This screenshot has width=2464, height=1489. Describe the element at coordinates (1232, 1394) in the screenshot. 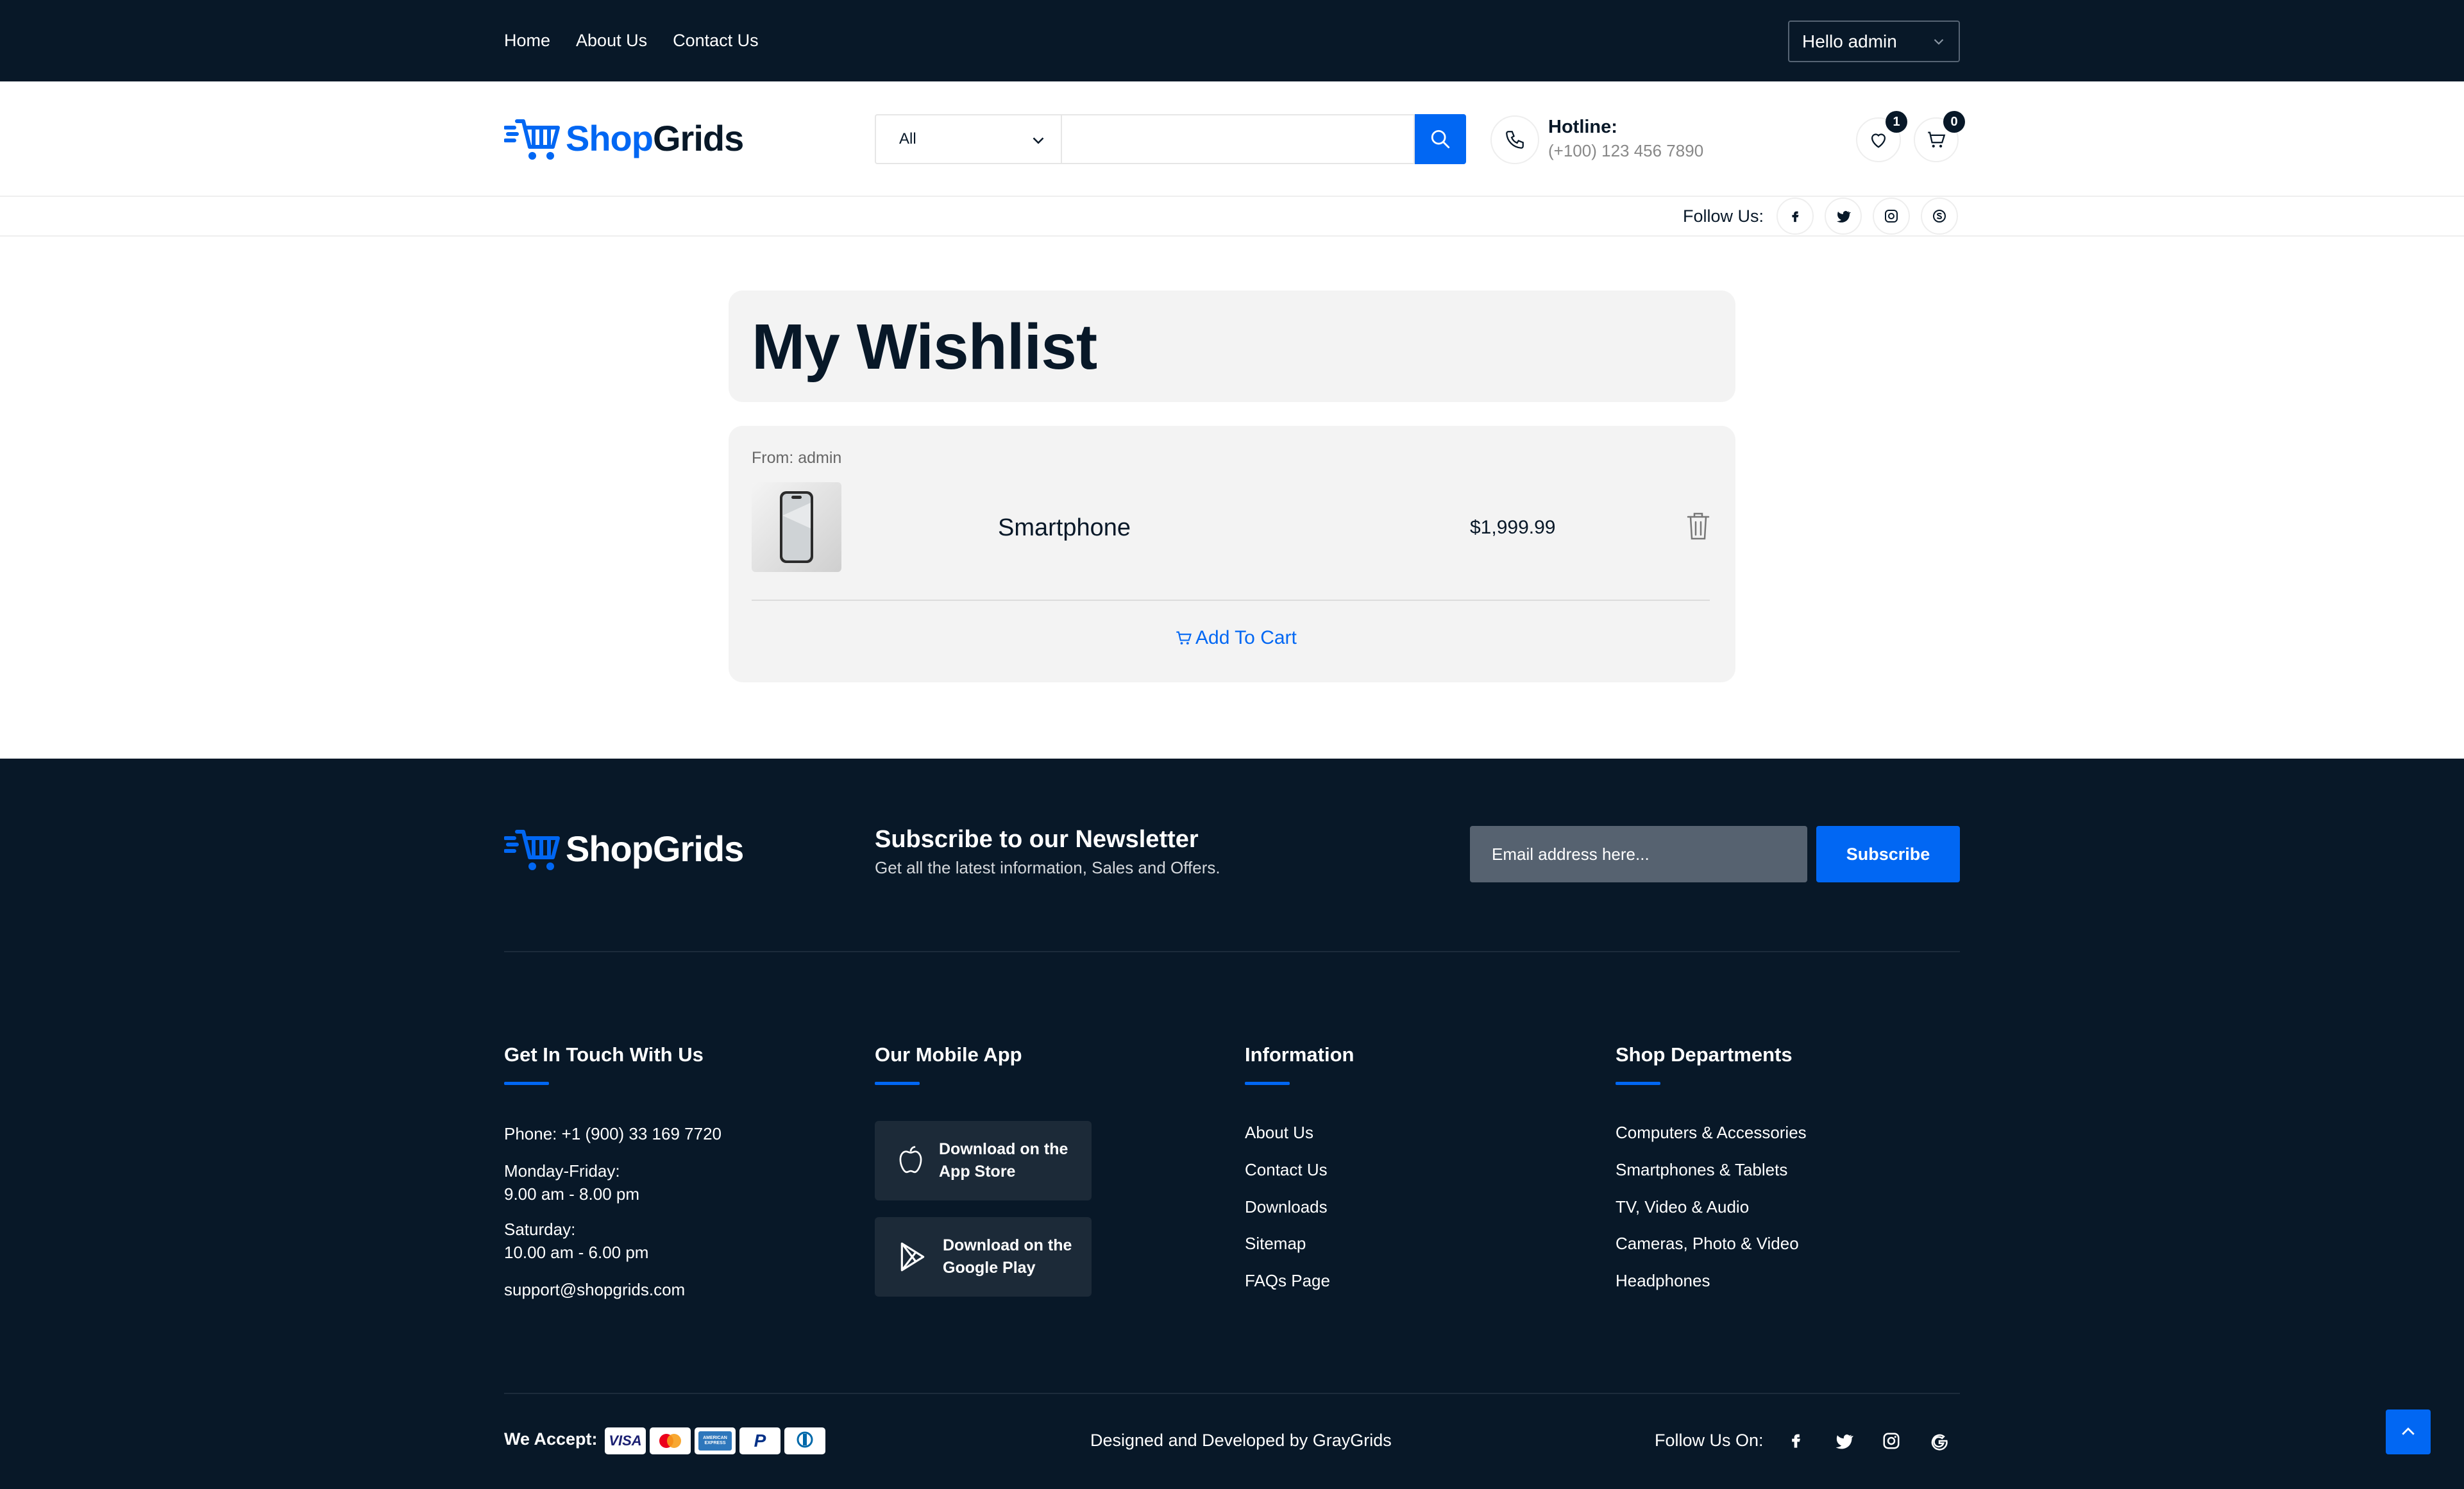

I see `footer-bottom-divider` at that location.